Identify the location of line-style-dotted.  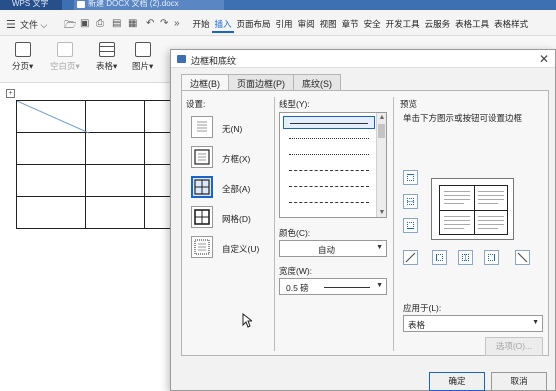
(329, 138).